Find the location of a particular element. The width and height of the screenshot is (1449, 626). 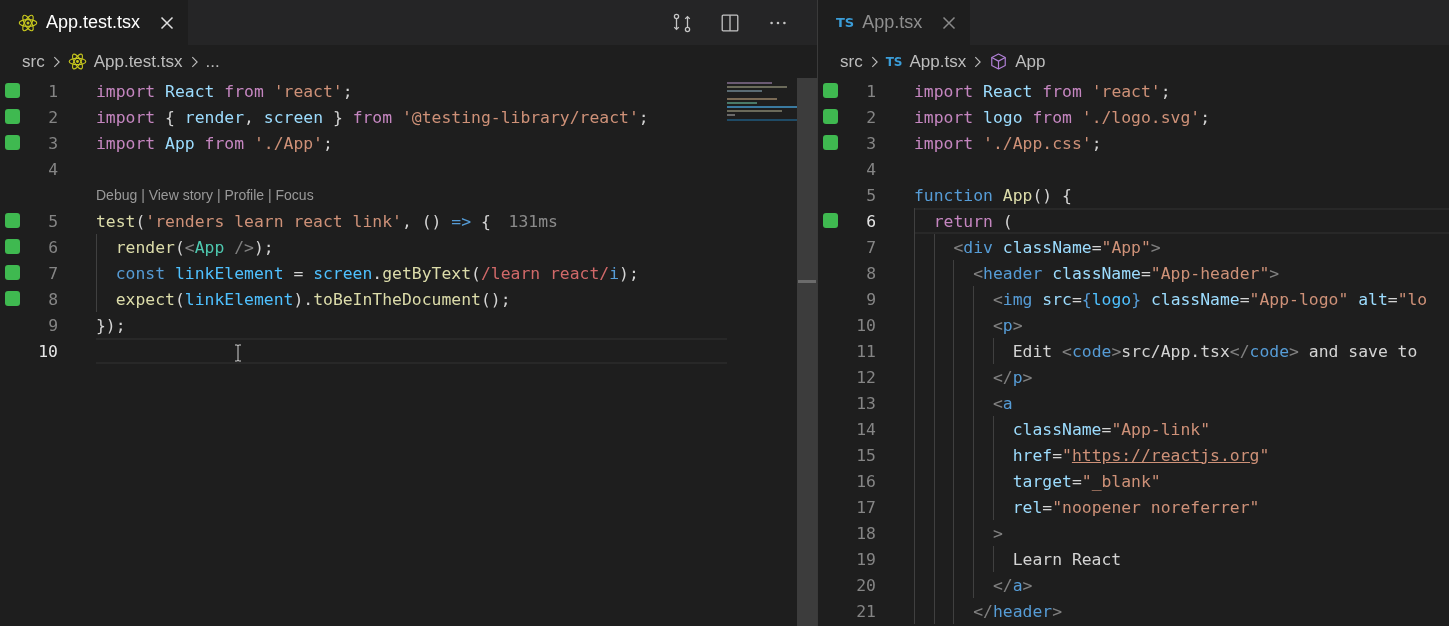

breadcrumb-item: App is located at coordinates (1030, 61).